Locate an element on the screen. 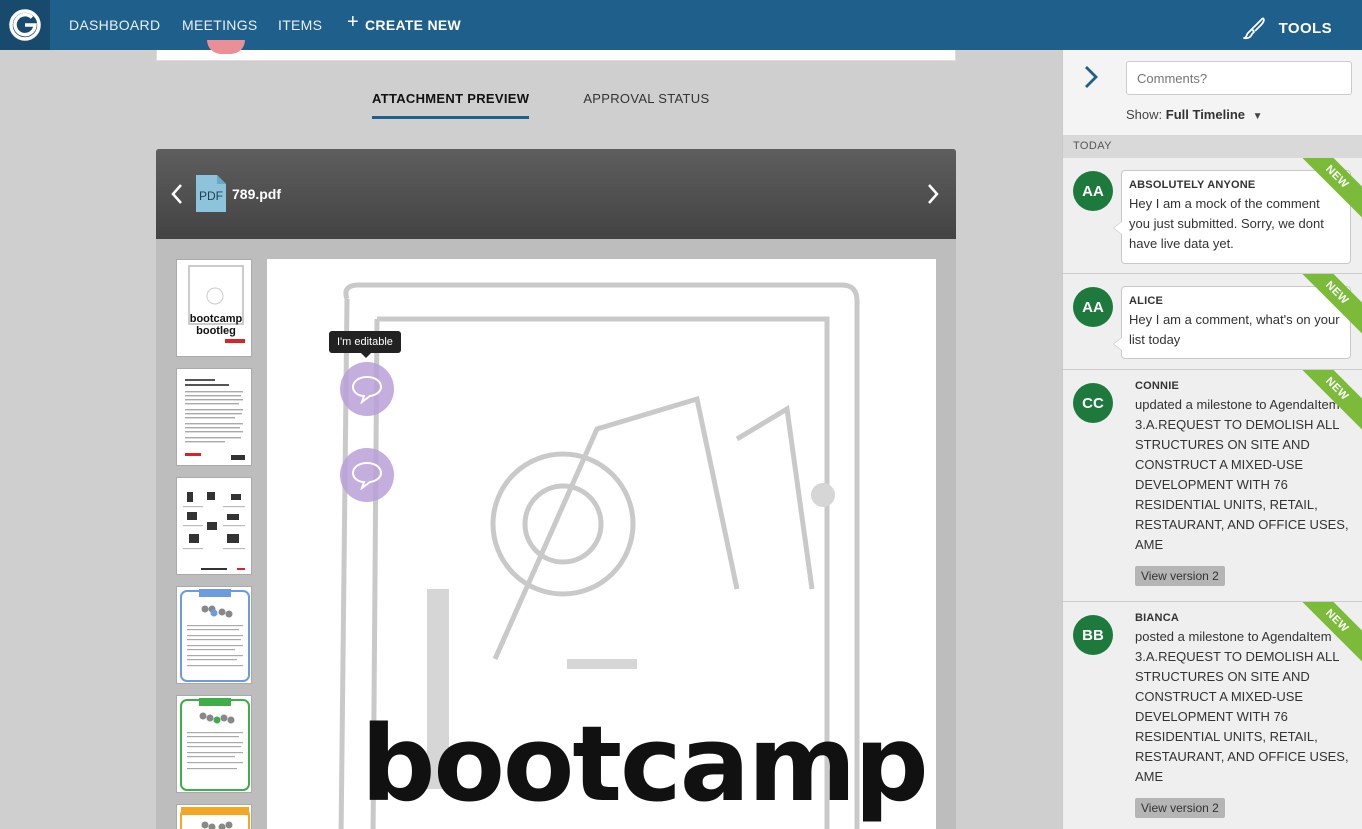 The height and width of the screenshot is (829, 1362). avatar: CC is located at coordinates (1093, 403).